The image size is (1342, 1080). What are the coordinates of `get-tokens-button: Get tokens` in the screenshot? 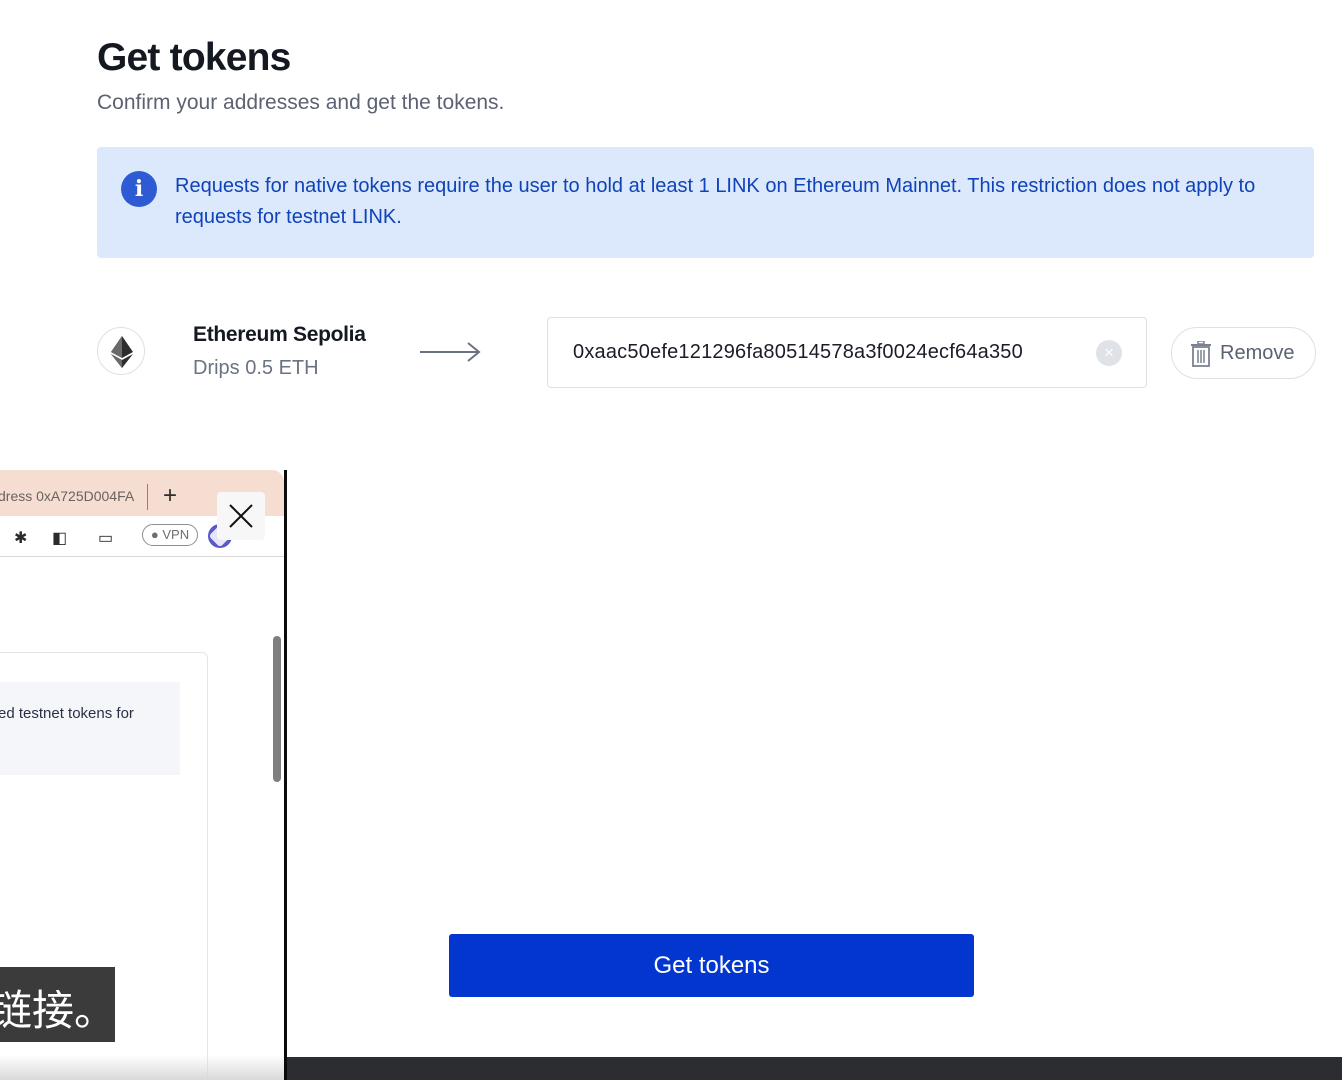 It's located at (711, 965).